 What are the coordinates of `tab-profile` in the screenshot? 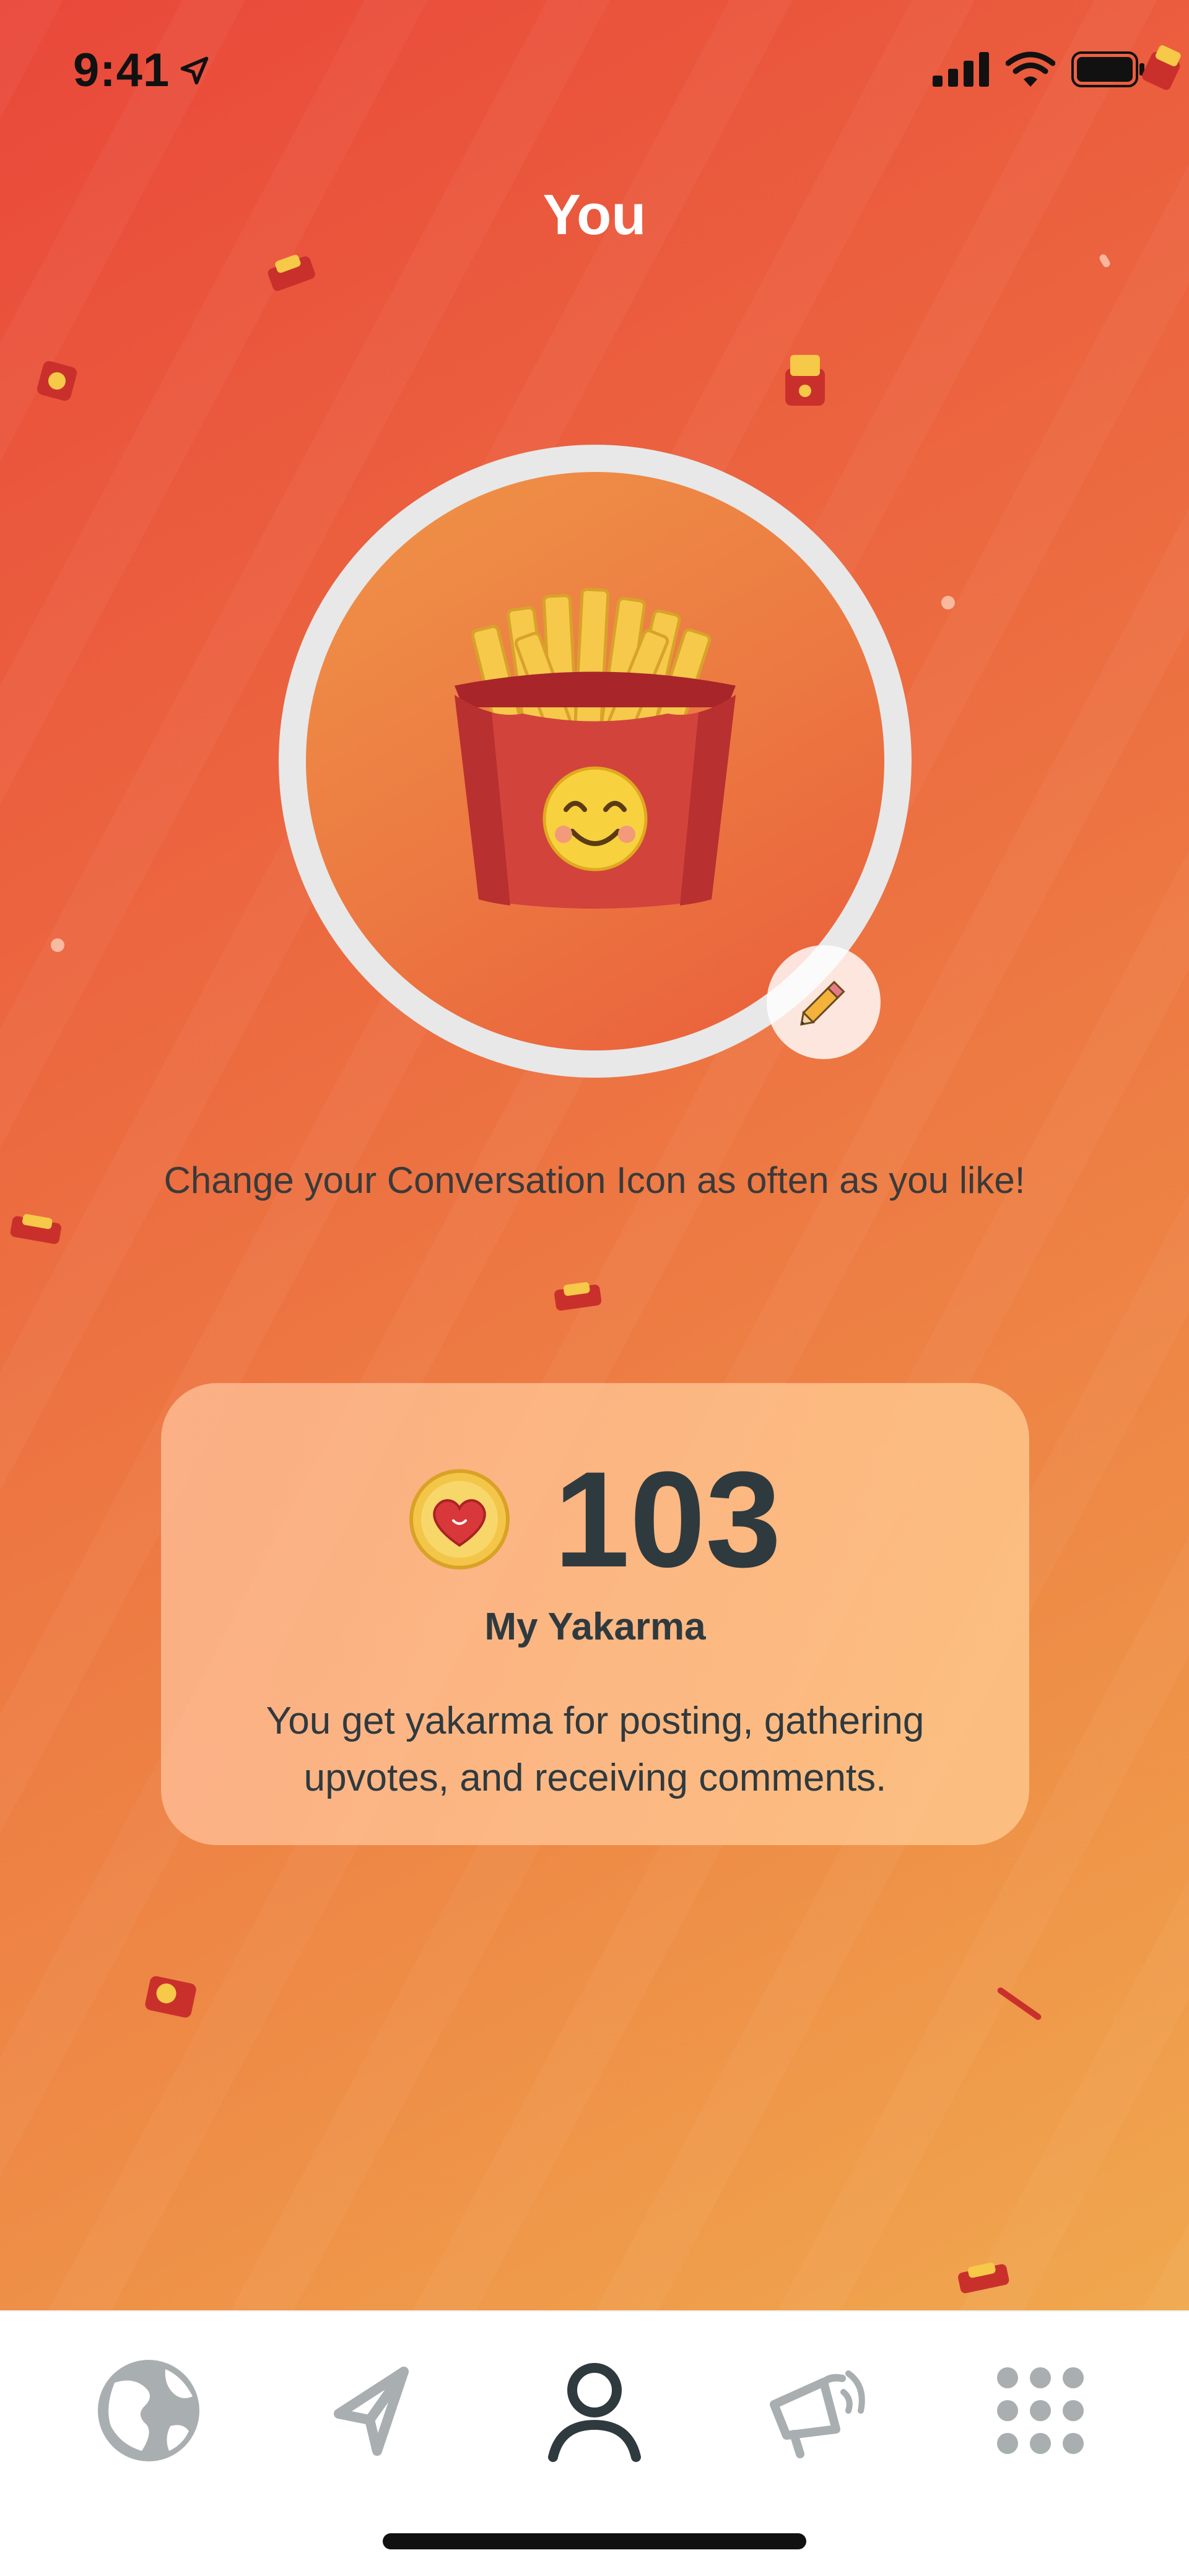 It's located at (594, 2410).